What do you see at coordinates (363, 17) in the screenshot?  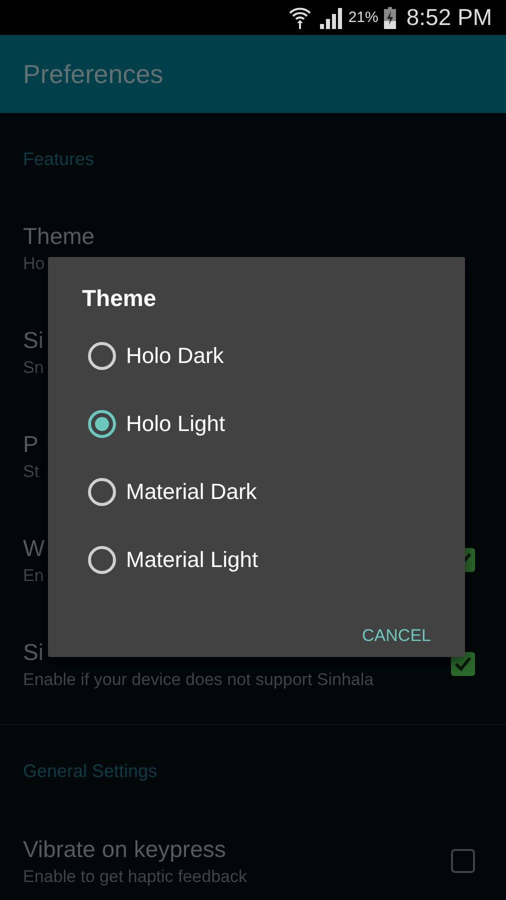 I see `battery-percent: 21%` at bounding box center [363, 17].